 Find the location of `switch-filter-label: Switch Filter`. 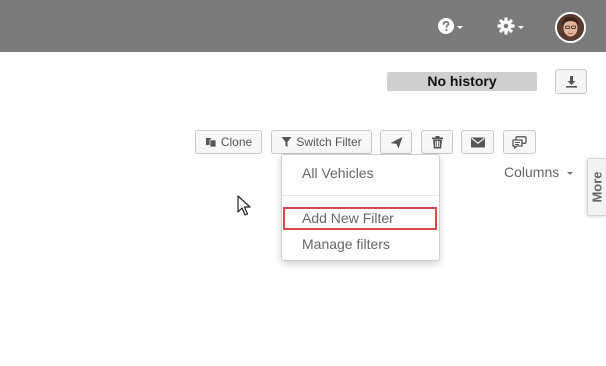

switch-filter-label: Switch Filter is located at coordinates (329, 142).